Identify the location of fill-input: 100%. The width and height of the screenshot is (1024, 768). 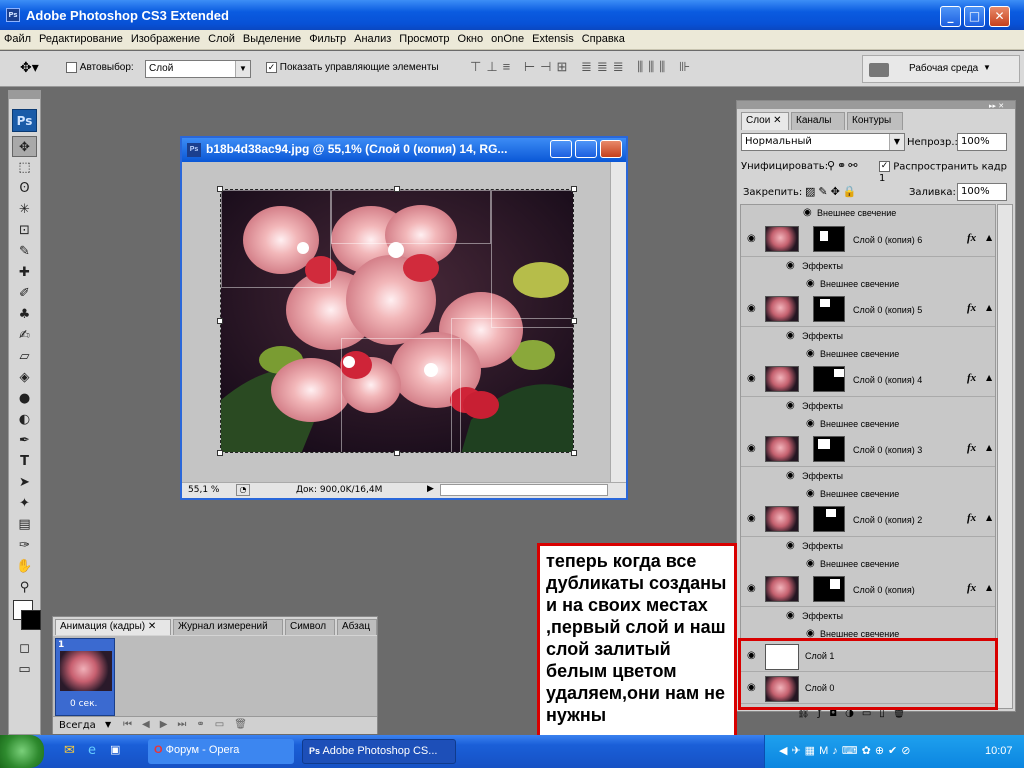
(982, 192).